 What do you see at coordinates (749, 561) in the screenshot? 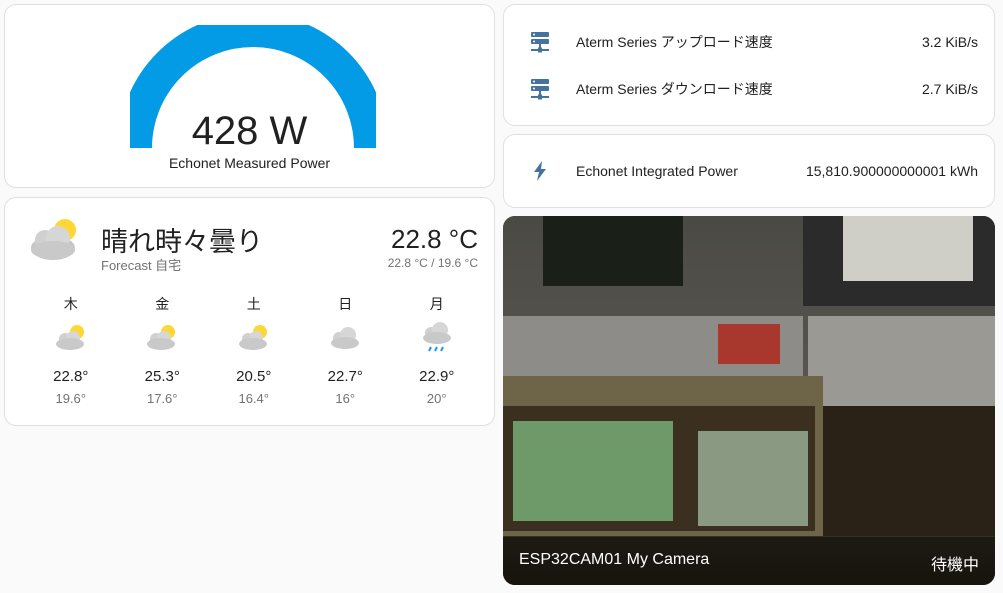
I see `camera-caption: ESP32CAM01 My Camera 待機中` at bounding box center [749, 561].